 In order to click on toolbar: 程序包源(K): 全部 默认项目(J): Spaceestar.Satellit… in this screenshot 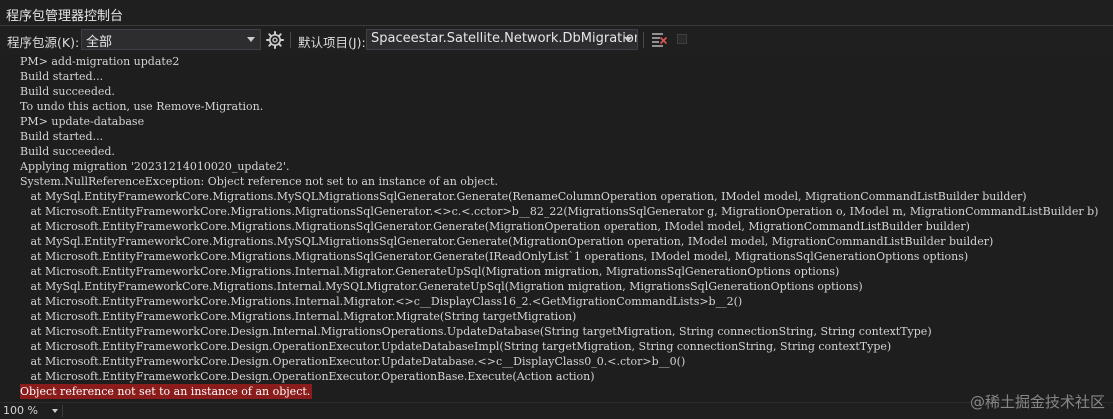, I will do `click(556, 40)`.